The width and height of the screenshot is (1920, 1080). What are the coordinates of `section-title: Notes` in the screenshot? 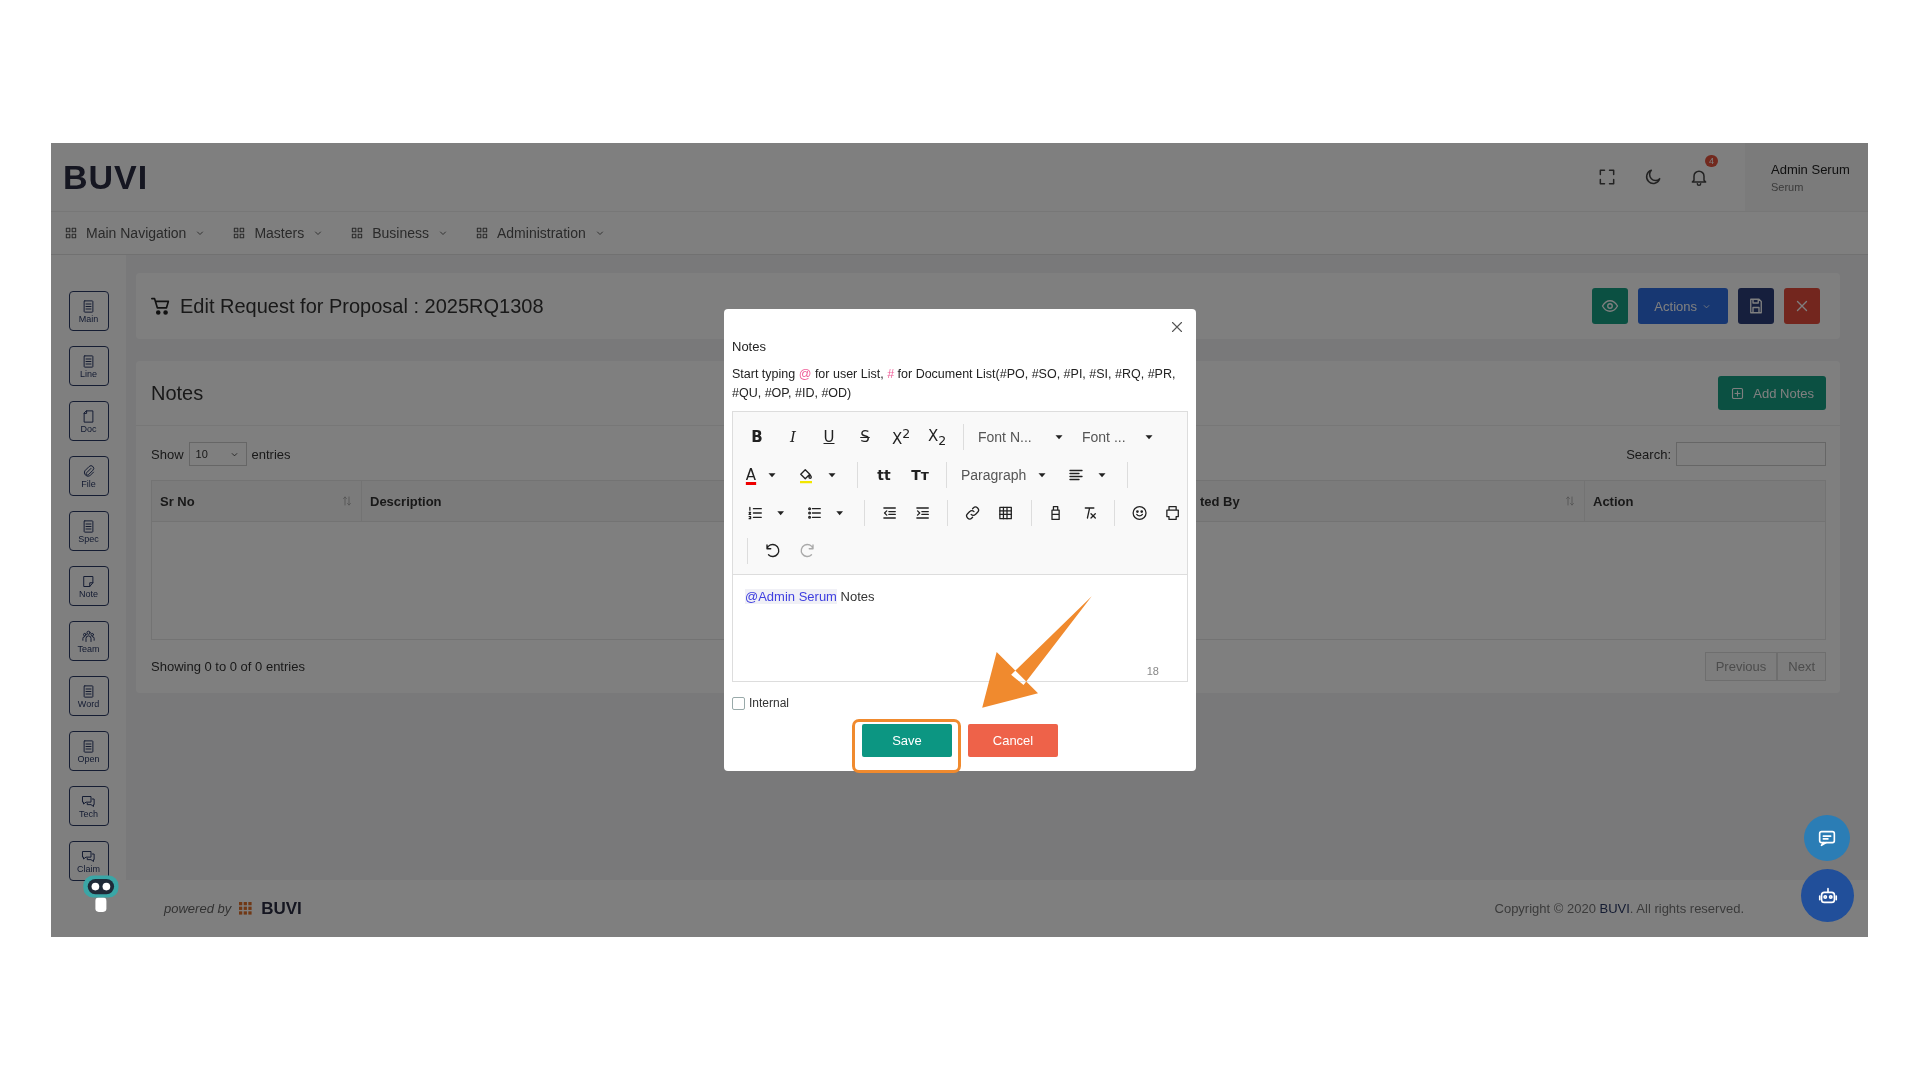 It's located at (177, 393).